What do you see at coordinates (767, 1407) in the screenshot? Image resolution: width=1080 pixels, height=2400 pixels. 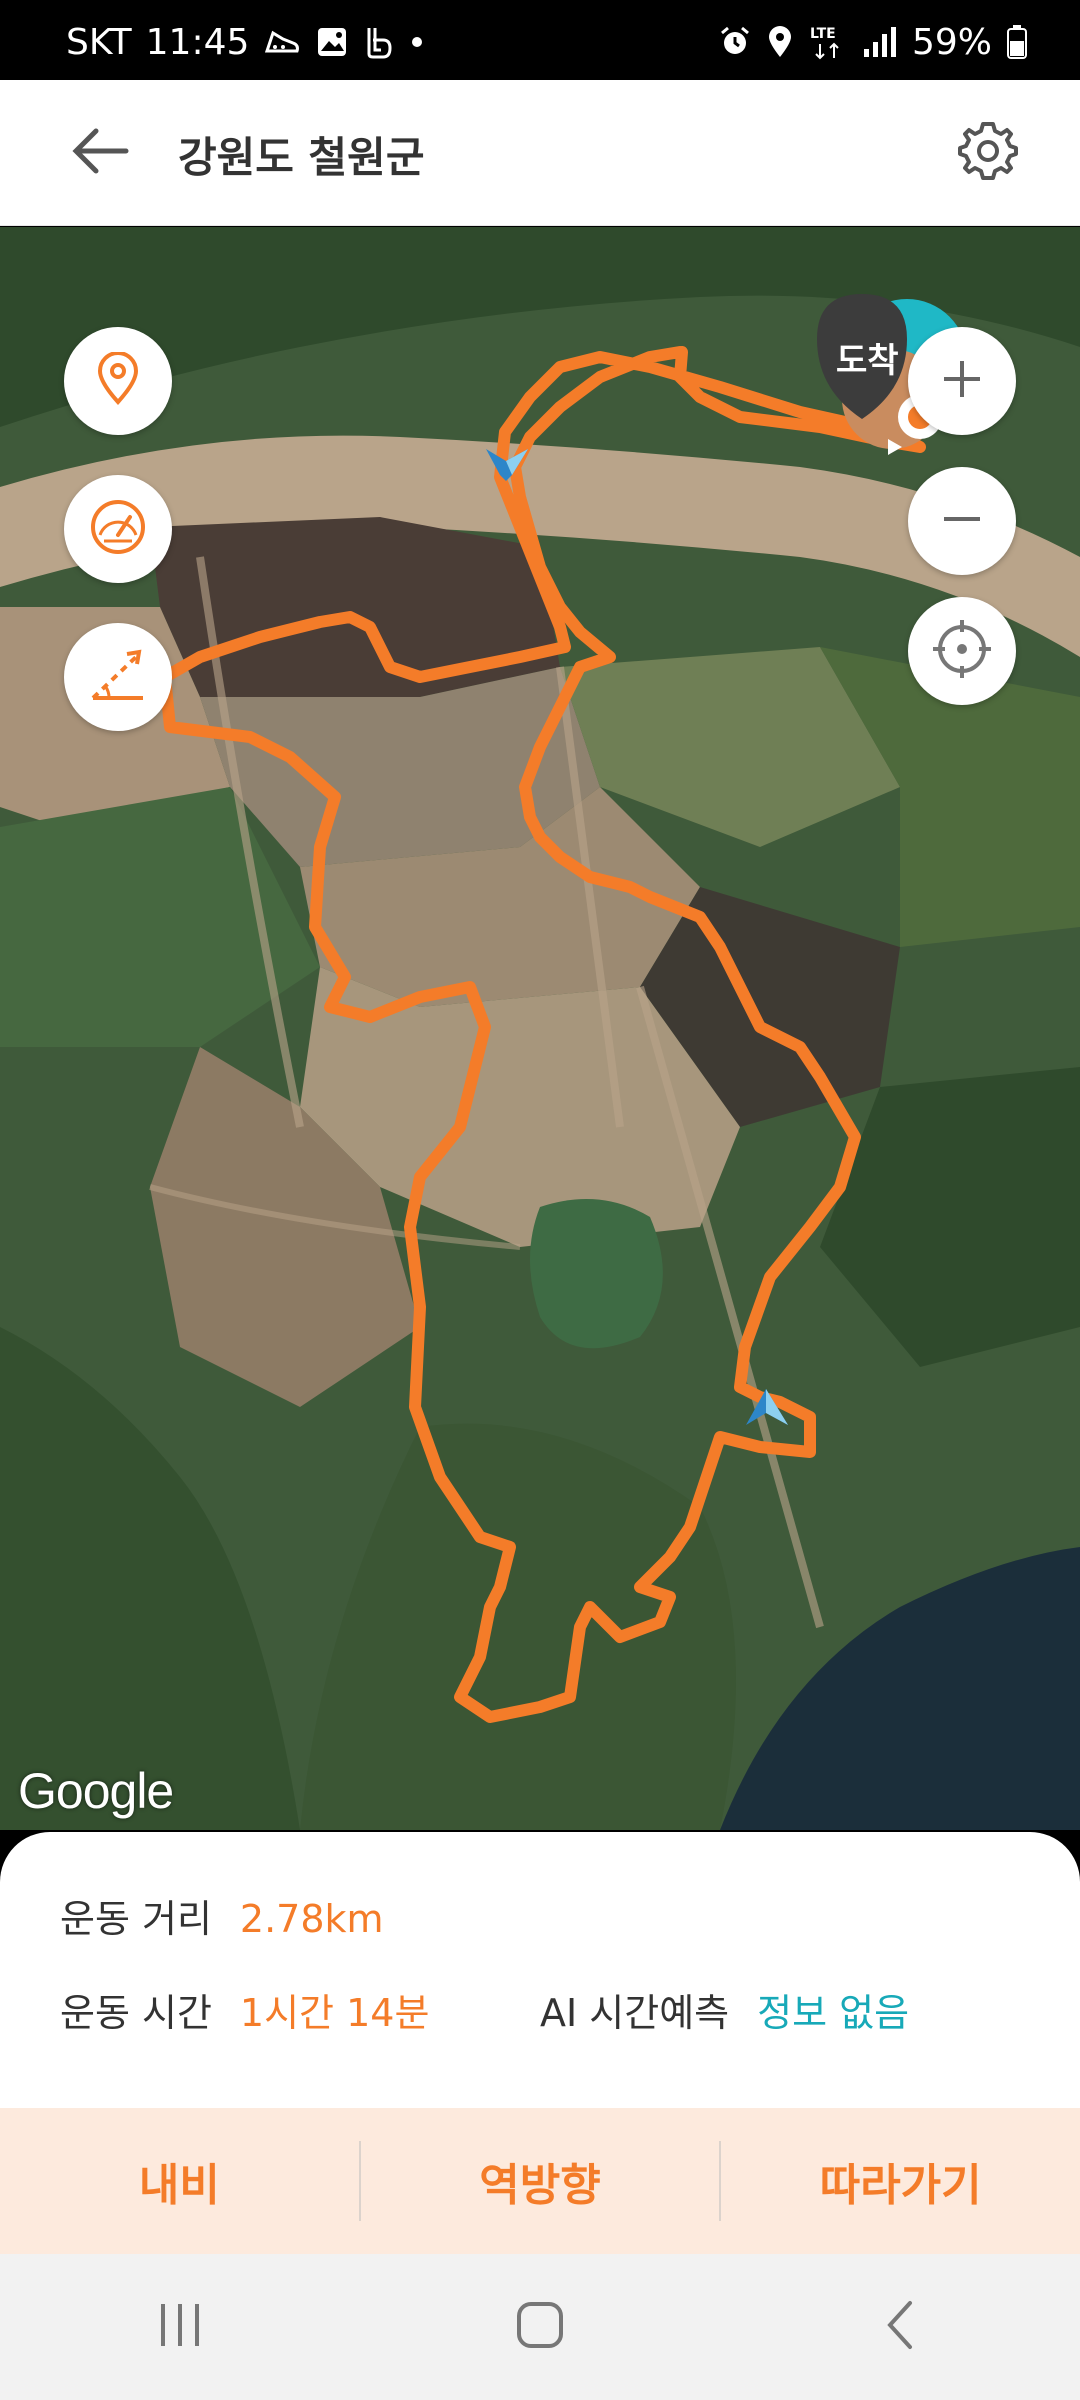 I see `start-arrow-icon` at bounding box center [767, 1407].